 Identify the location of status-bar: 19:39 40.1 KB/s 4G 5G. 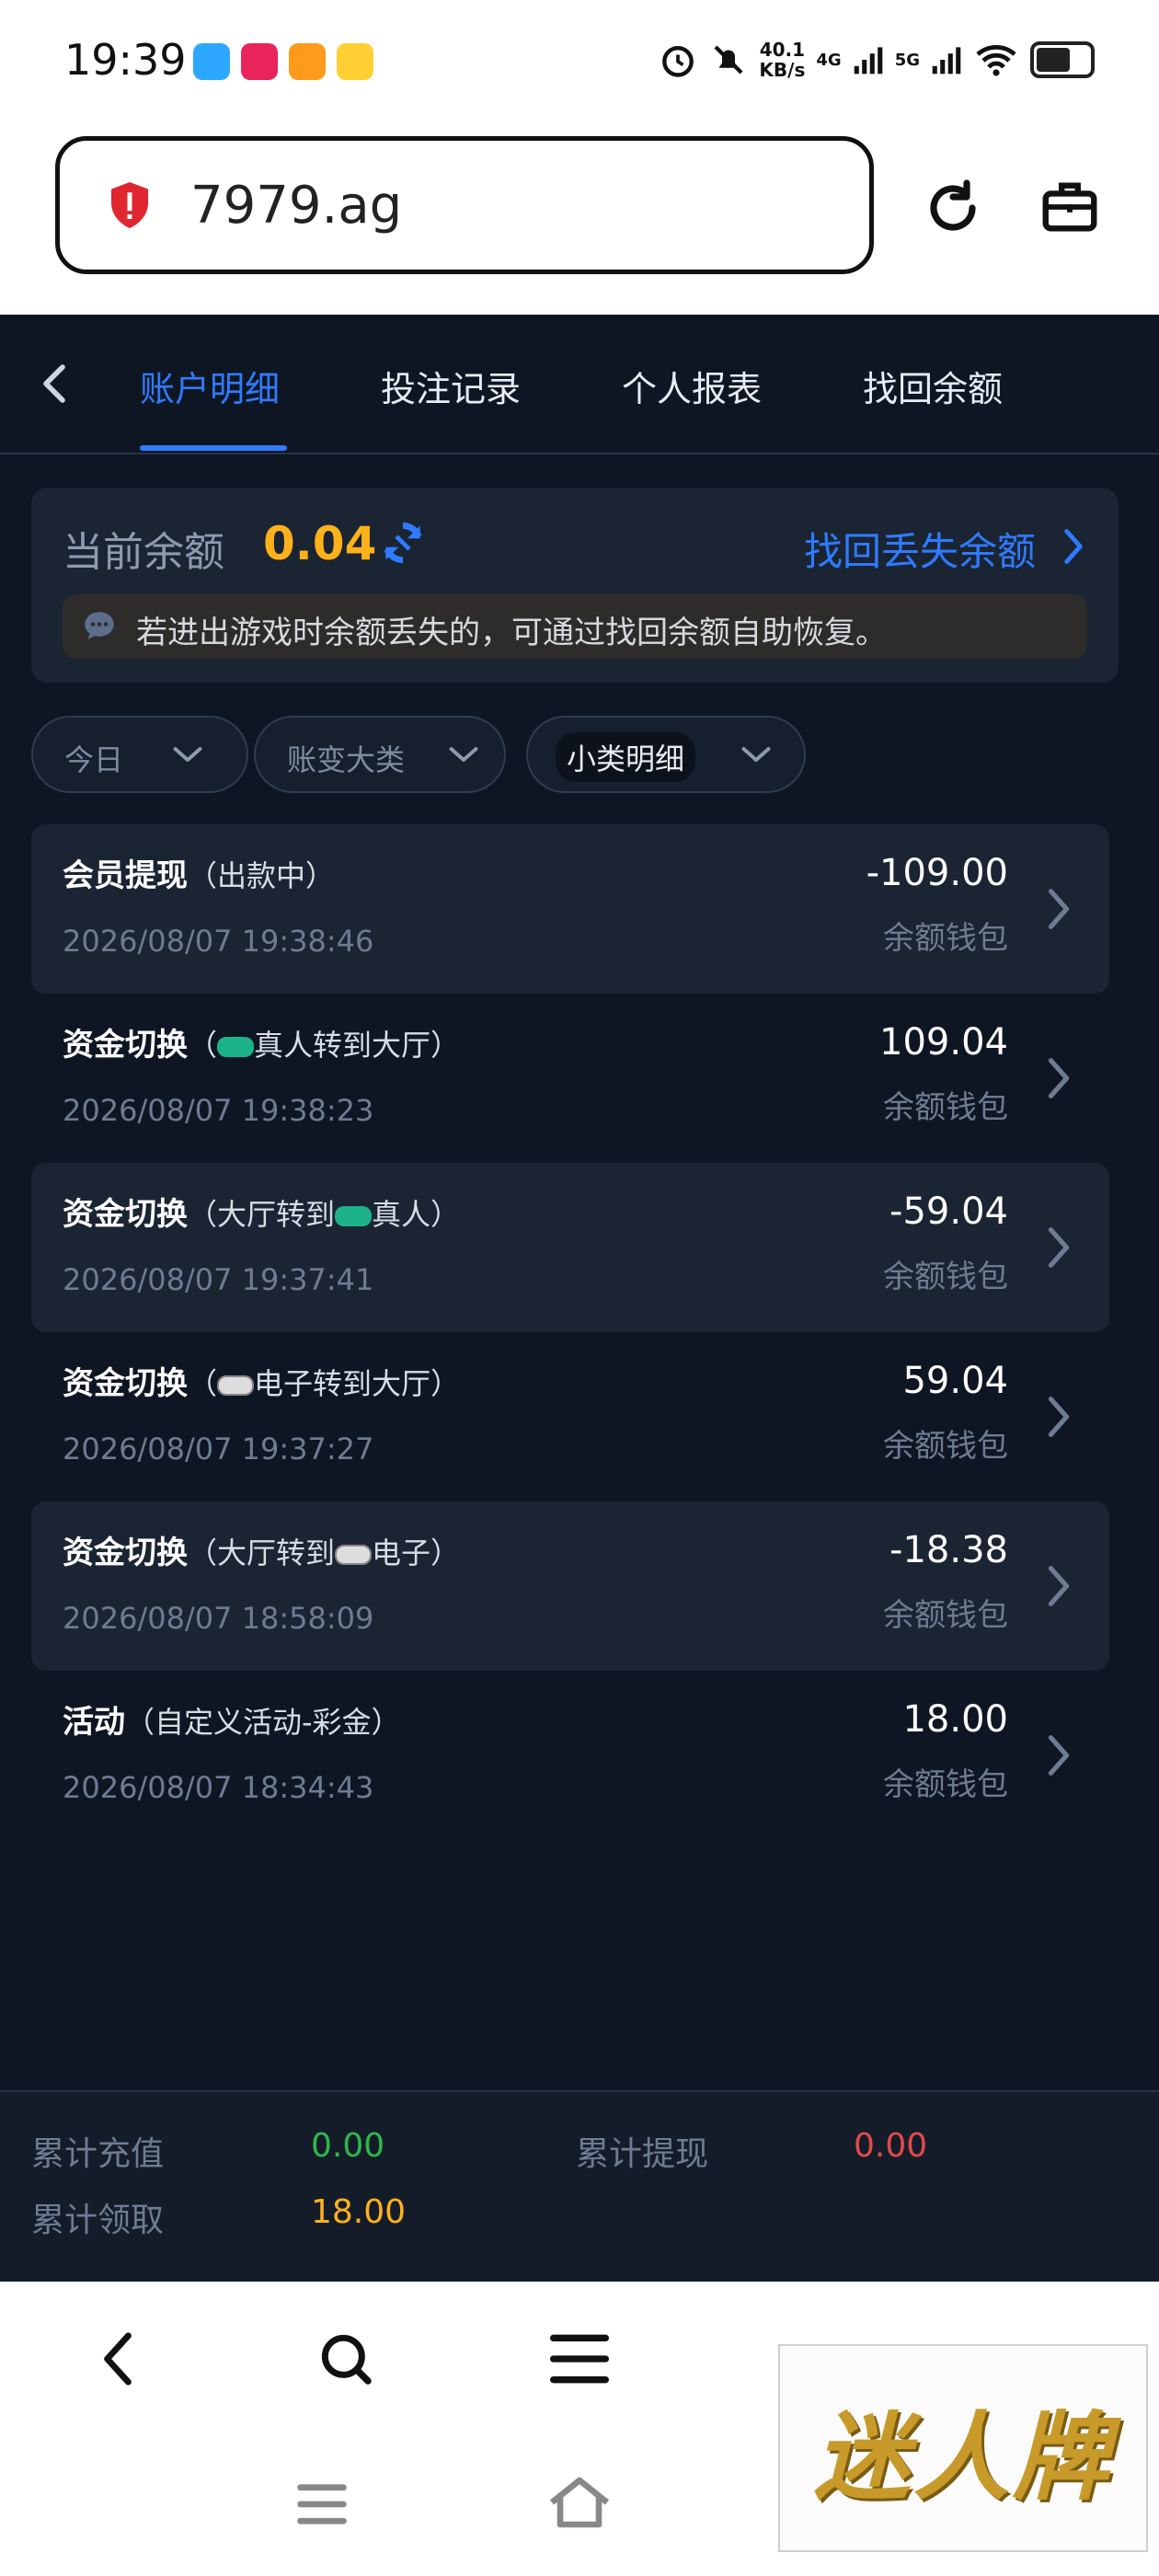
(579, 62).